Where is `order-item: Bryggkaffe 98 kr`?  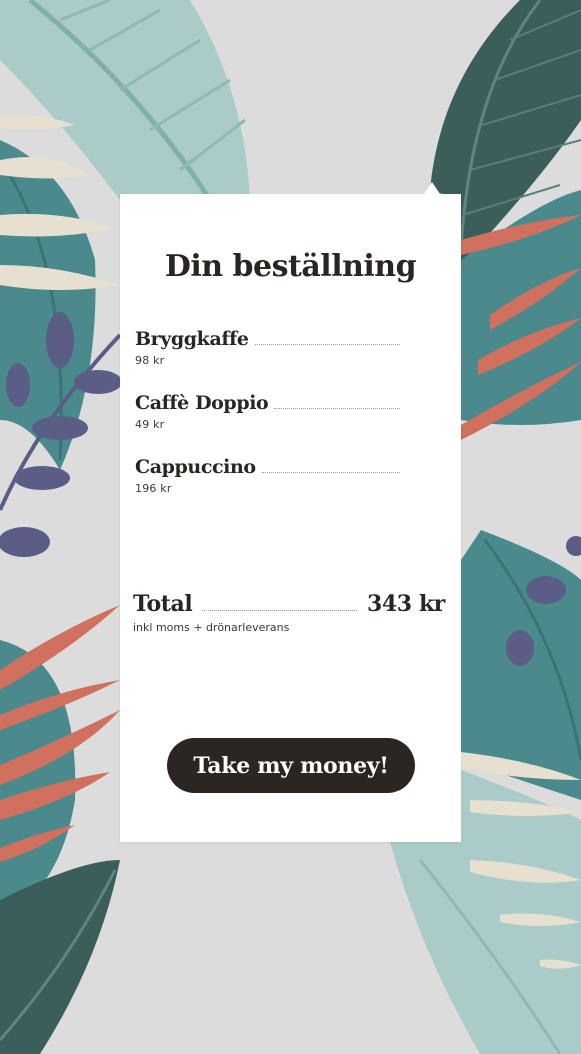
order-item: Bryggkaffe 98 kr is located at coordinates (267, 347).